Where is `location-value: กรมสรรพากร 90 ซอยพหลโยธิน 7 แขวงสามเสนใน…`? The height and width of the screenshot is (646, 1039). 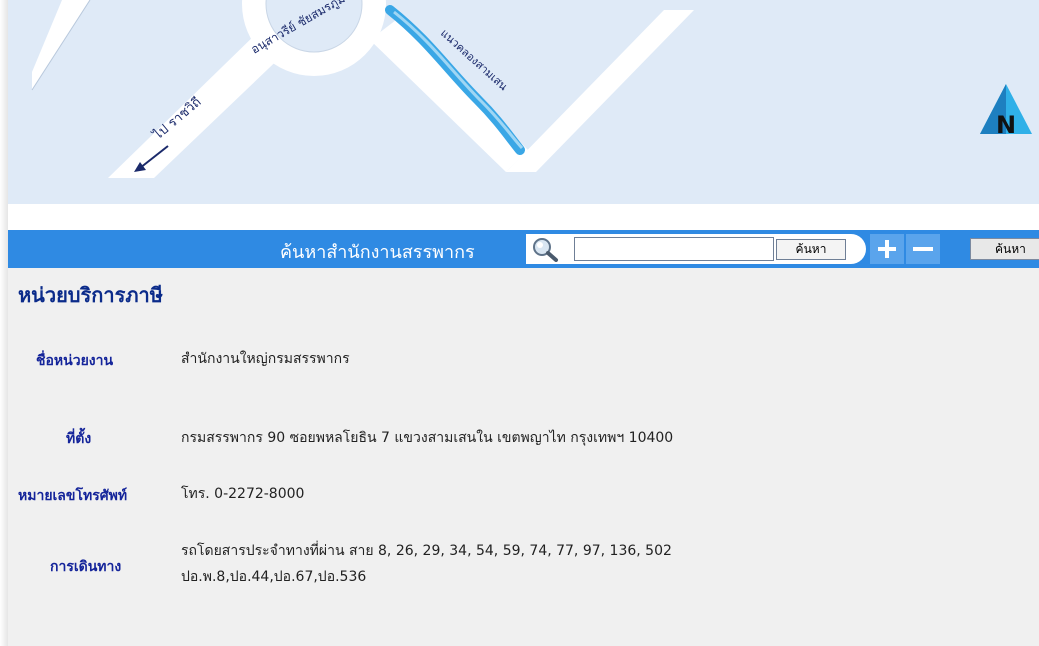 location-value: กรมสรรพากร 90 ซอยพหลโยธิน 7 แขวงสามเสนใน… is located at coordinates (427, 438).